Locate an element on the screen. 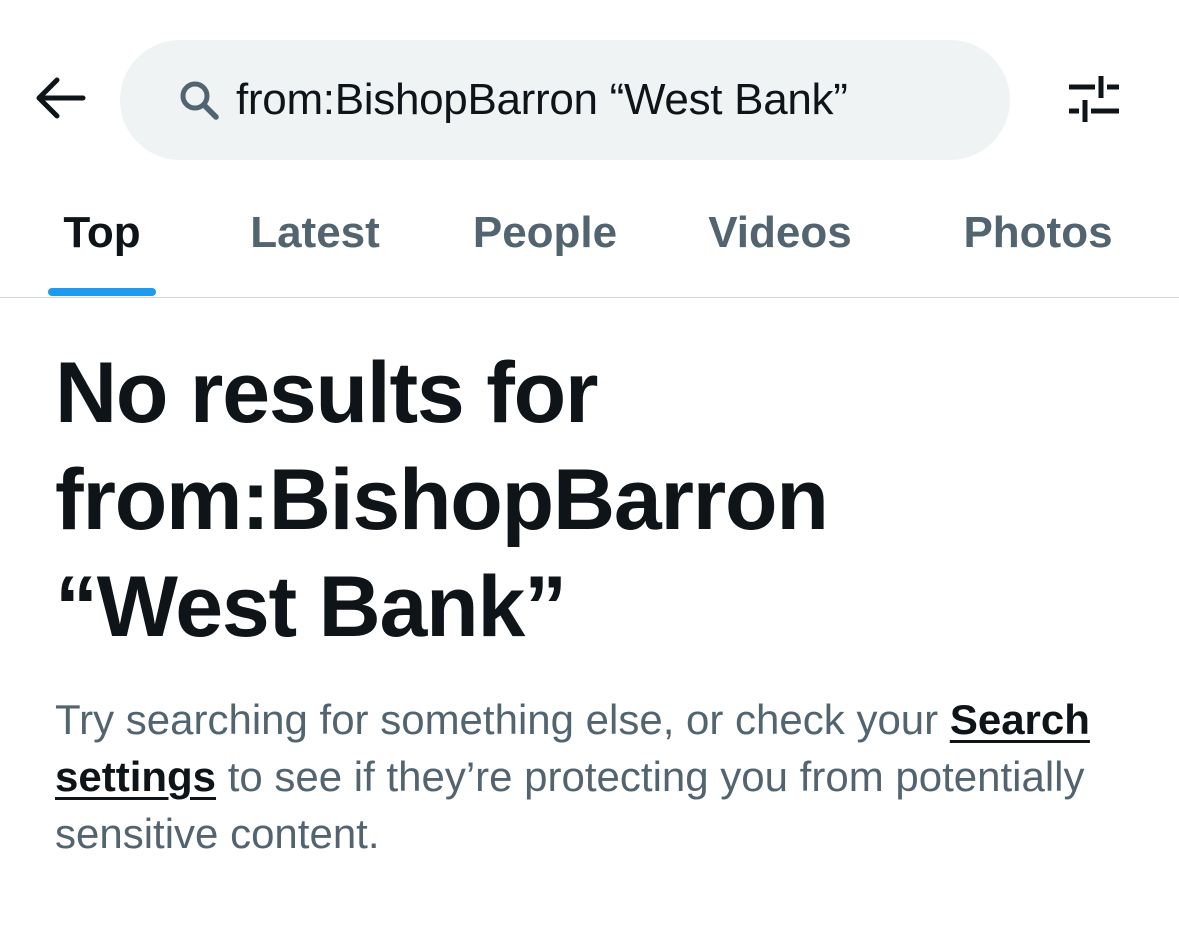 The width and height of the screenshot is (1179, 926). tab-top: Top is located at coordinates (102, 243).